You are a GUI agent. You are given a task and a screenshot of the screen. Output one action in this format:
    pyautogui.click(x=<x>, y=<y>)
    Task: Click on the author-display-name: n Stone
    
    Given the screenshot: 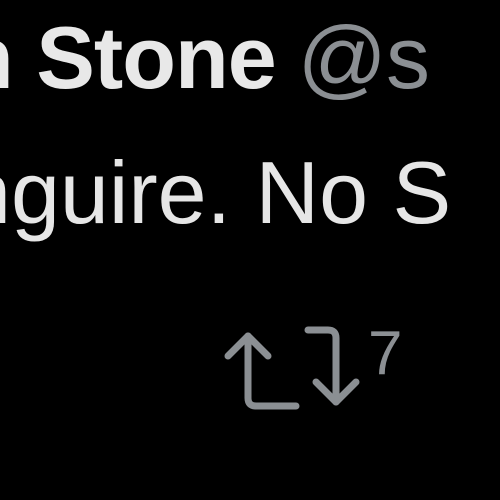 What is the action you would take?
    pyautogui.click(x=138, y=57)
    